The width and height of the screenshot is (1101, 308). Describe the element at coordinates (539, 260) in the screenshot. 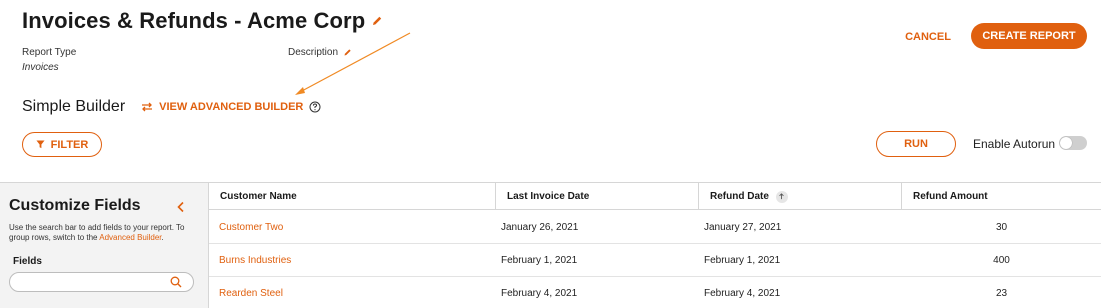

I see `last-invoice-date-cell: February 1, 2021` at that location.